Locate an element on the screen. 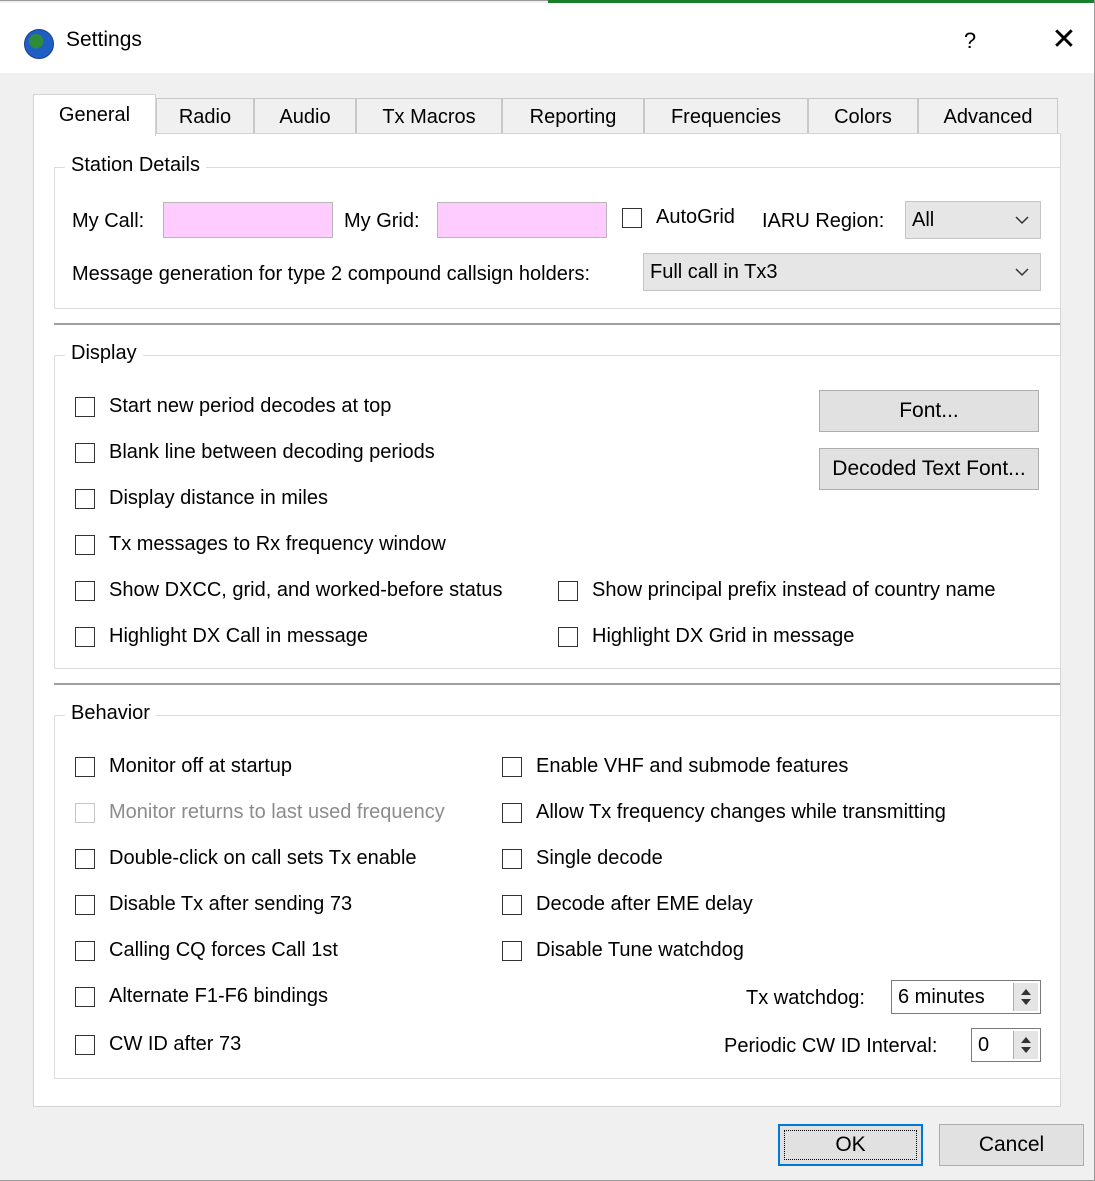 The image size is (1095, 1181). checkbox-label: Decode after EME delay is located at coordinates (644, 904).